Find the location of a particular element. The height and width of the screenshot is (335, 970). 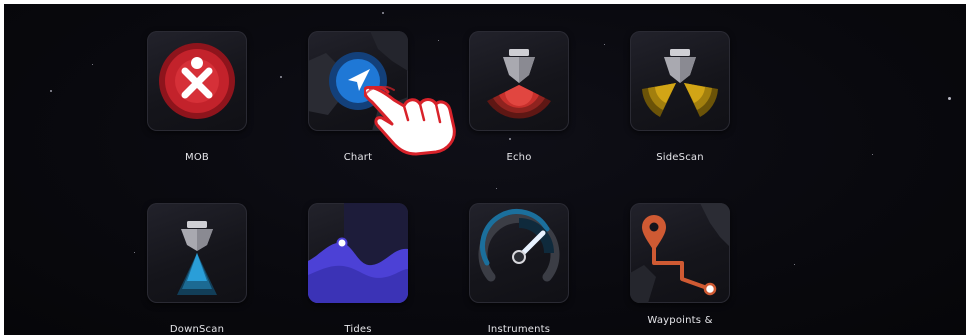

app-label: MOB is located at coordinates (197, 157).